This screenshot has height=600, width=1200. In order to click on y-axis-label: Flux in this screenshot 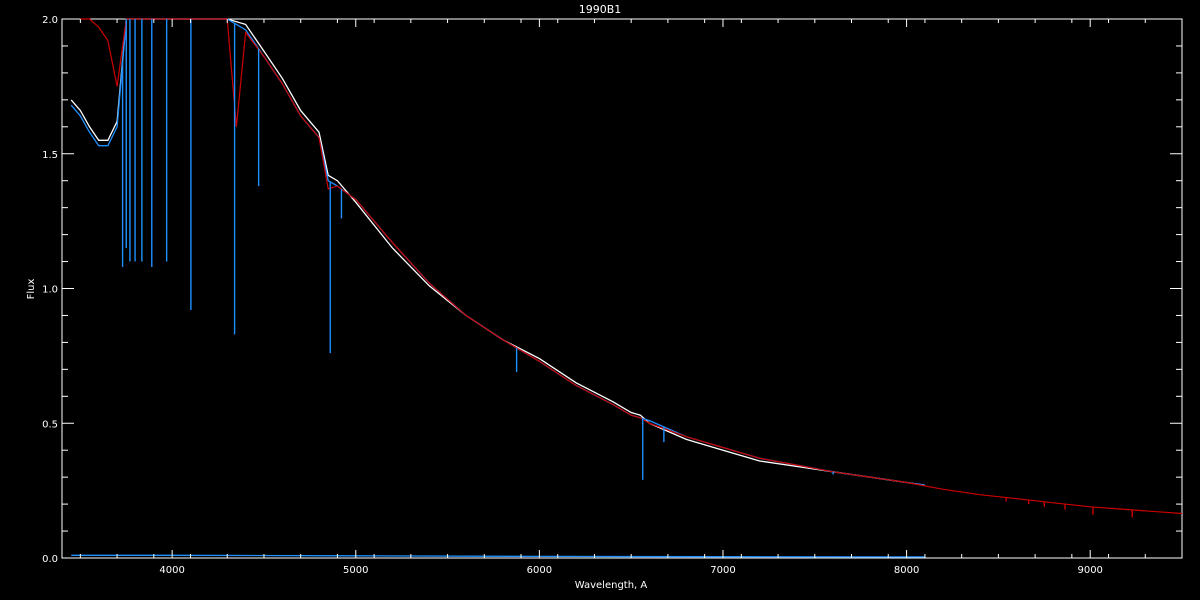, I will do `click(31, 289)`.